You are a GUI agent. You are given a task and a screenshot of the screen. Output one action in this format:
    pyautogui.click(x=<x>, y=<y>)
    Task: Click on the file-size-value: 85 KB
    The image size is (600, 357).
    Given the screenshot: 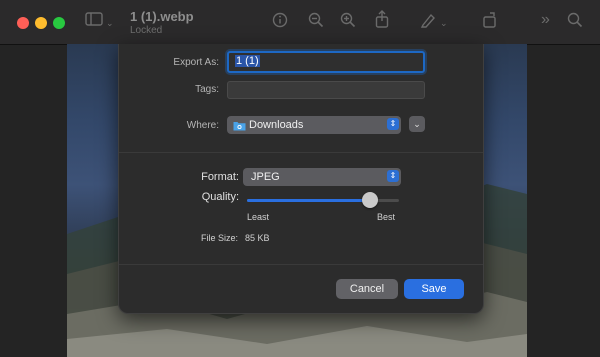 What is the action you would take?
    pyautogui.click(x=257, y=238)
    